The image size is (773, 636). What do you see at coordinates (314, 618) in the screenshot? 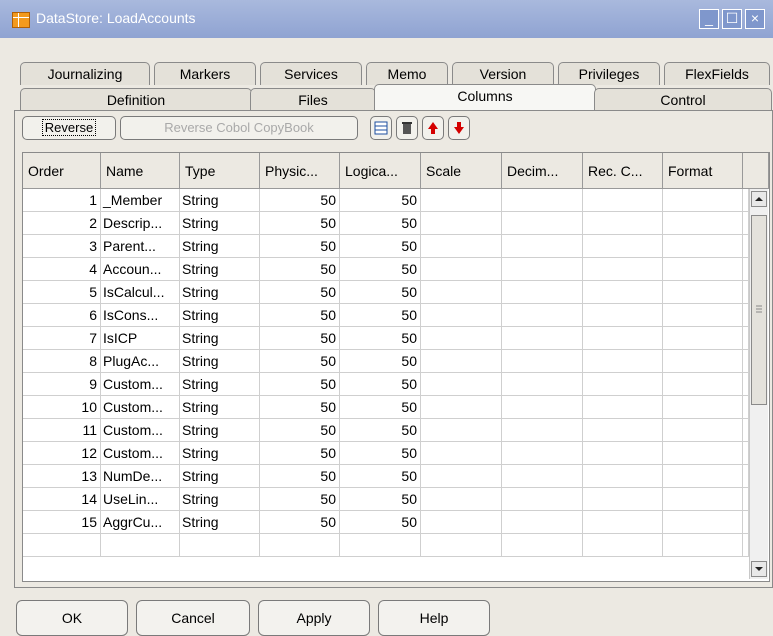
I see `apply-button: Apply` at bounding box center [314, 618].